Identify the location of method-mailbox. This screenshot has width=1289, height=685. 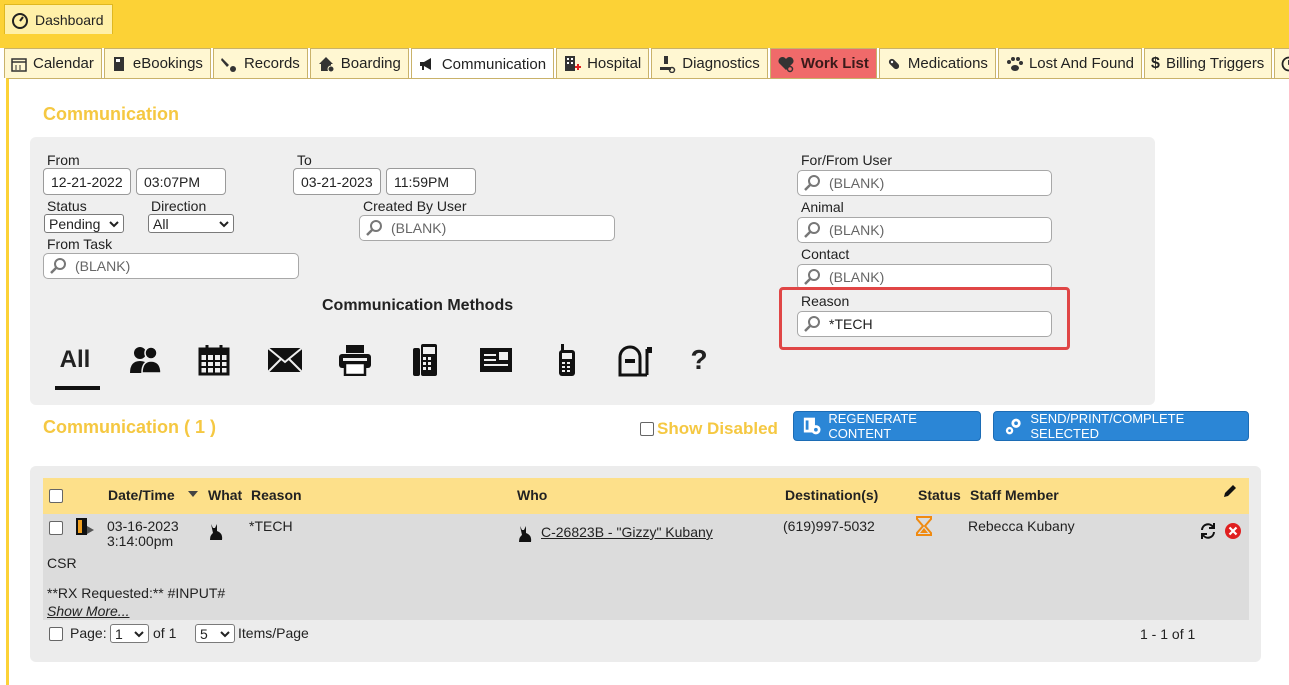
(635, 360).